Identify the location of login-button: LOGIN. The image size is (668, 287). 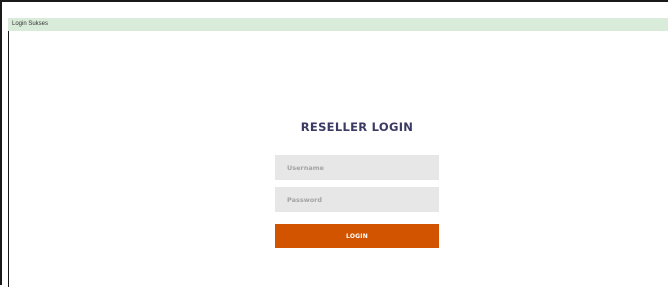
(357, 236).